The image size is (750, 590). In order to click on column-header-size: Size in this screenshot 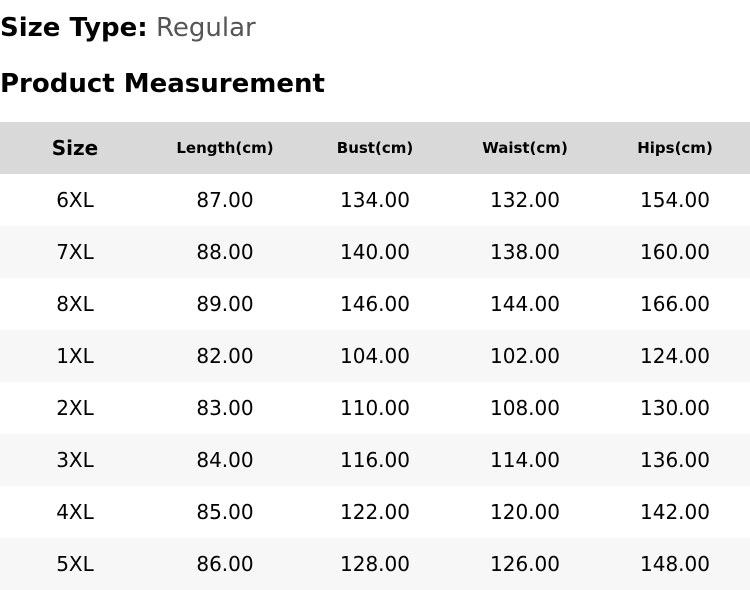, I will do `click(75, 148)`.